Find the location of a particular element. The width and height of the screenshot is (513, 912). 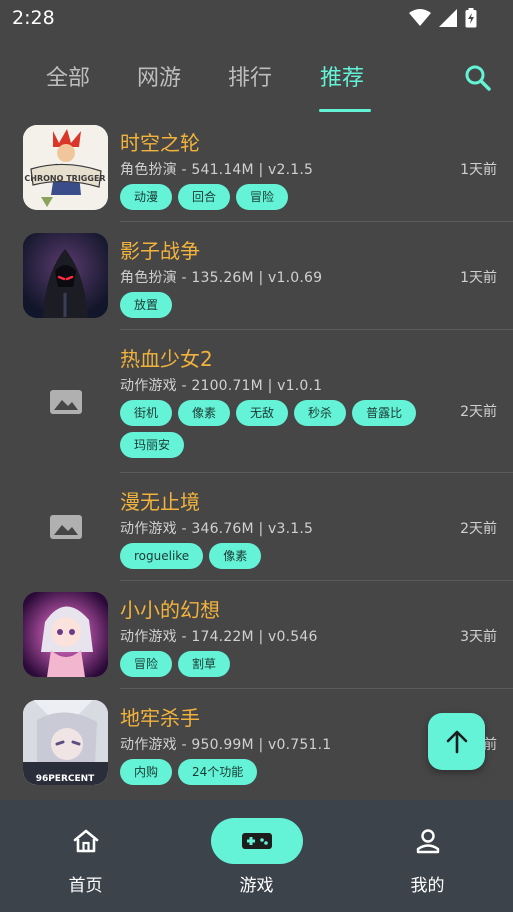

home-icon is located at coordinates (85, 841).